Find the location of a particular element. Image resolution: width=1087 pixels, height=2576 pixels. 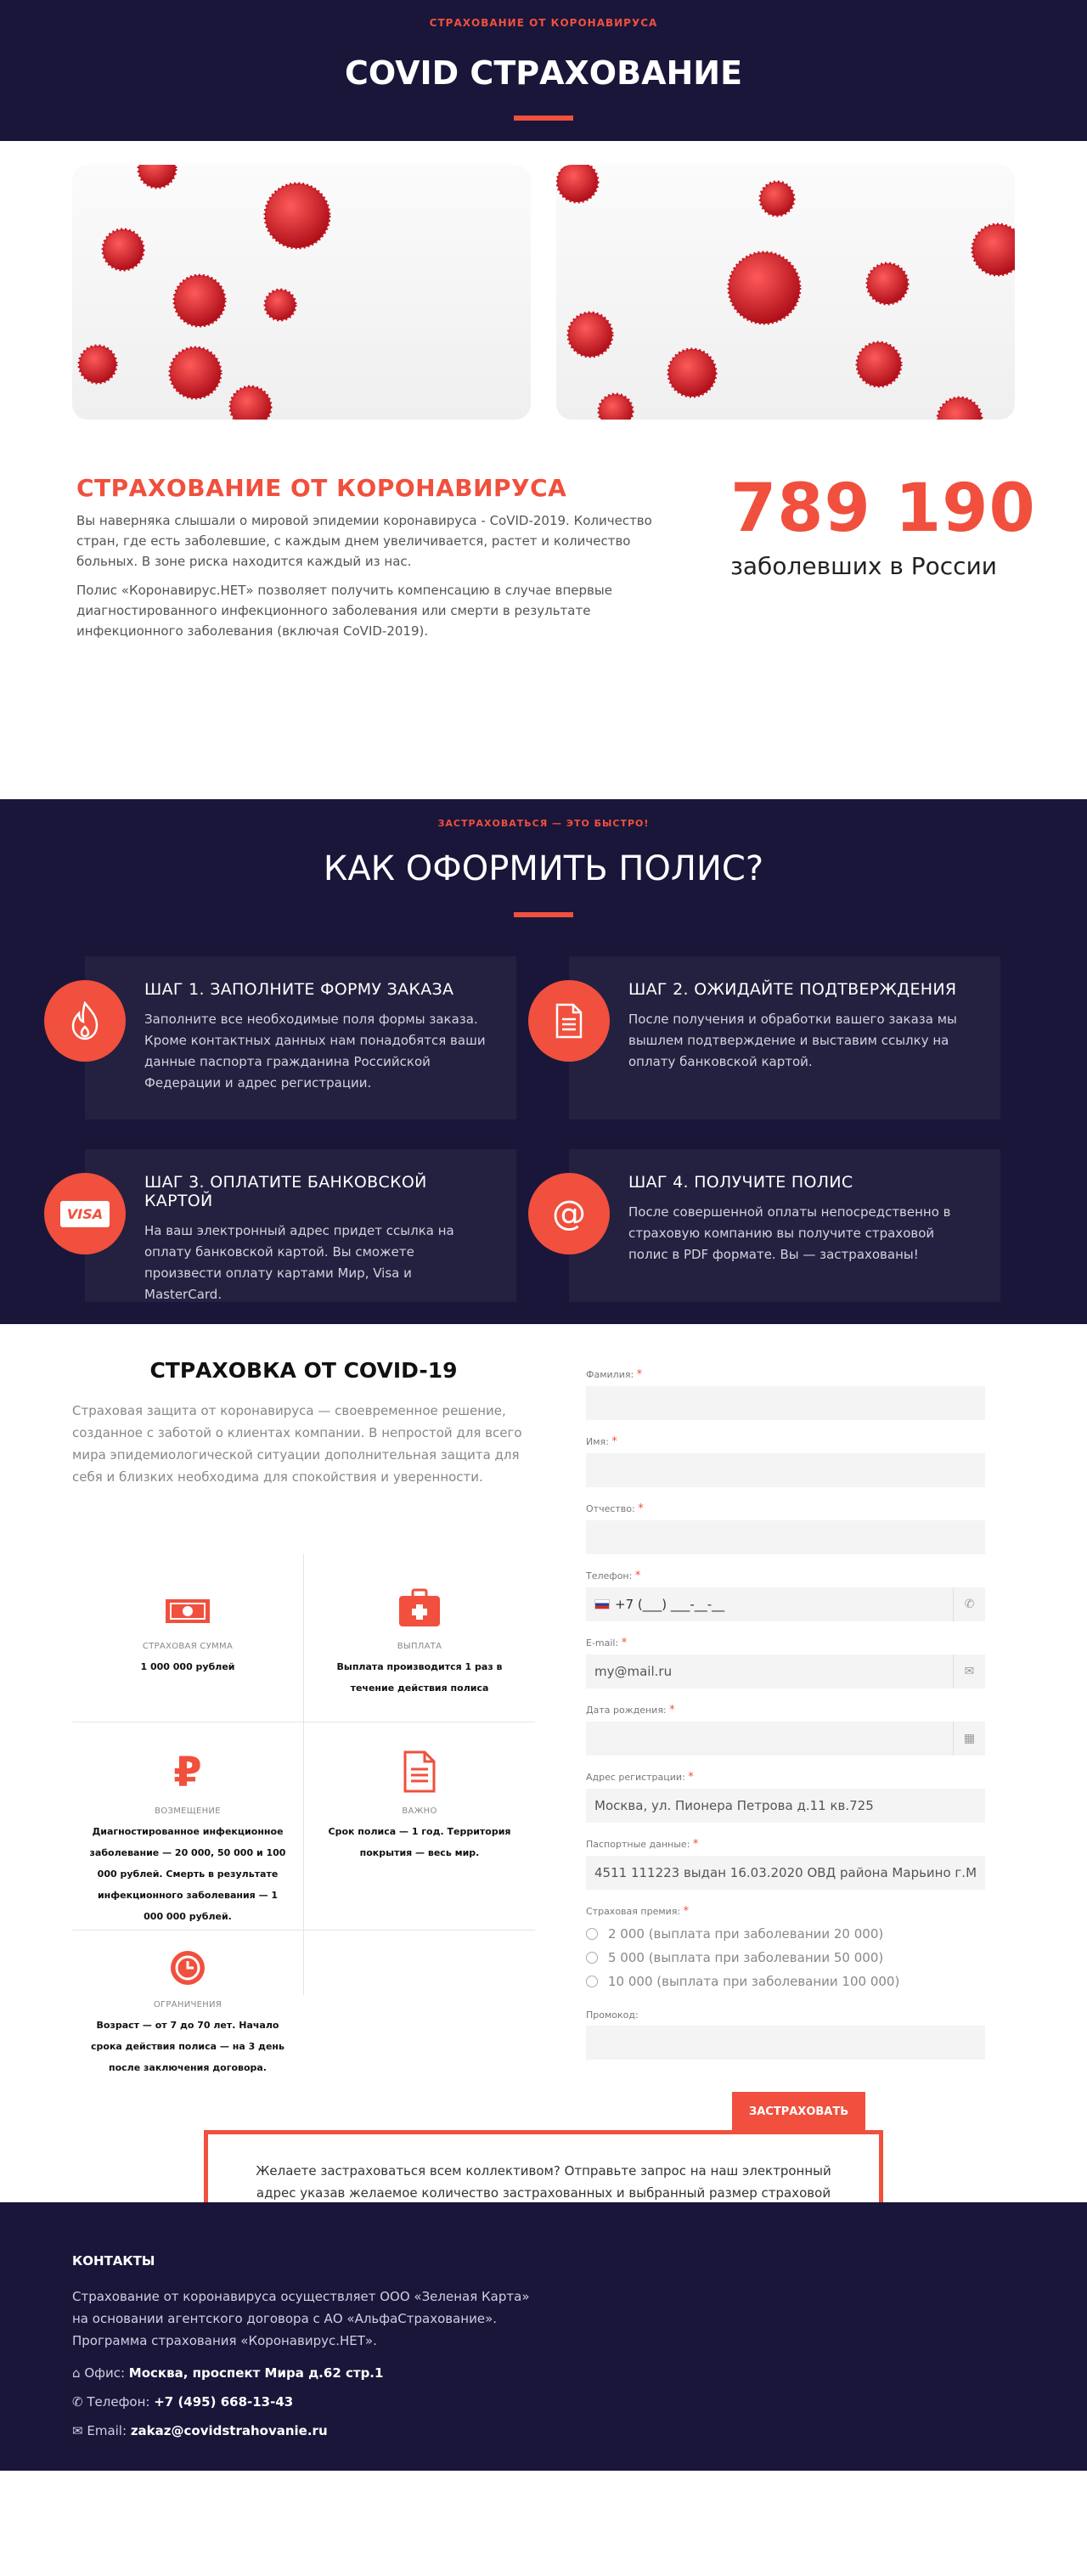

calendar-icon: ▦ is located at coordinates (969, 1739).